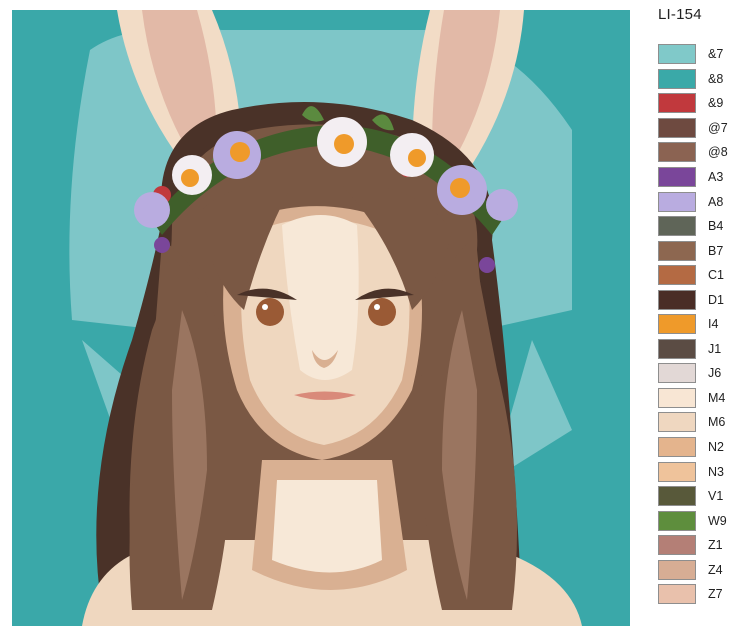 This screenshot has width=750, height=634. Describe the element at coordinates (716, 78) in the screenshot. I see `color-code-label: &8` at that location.